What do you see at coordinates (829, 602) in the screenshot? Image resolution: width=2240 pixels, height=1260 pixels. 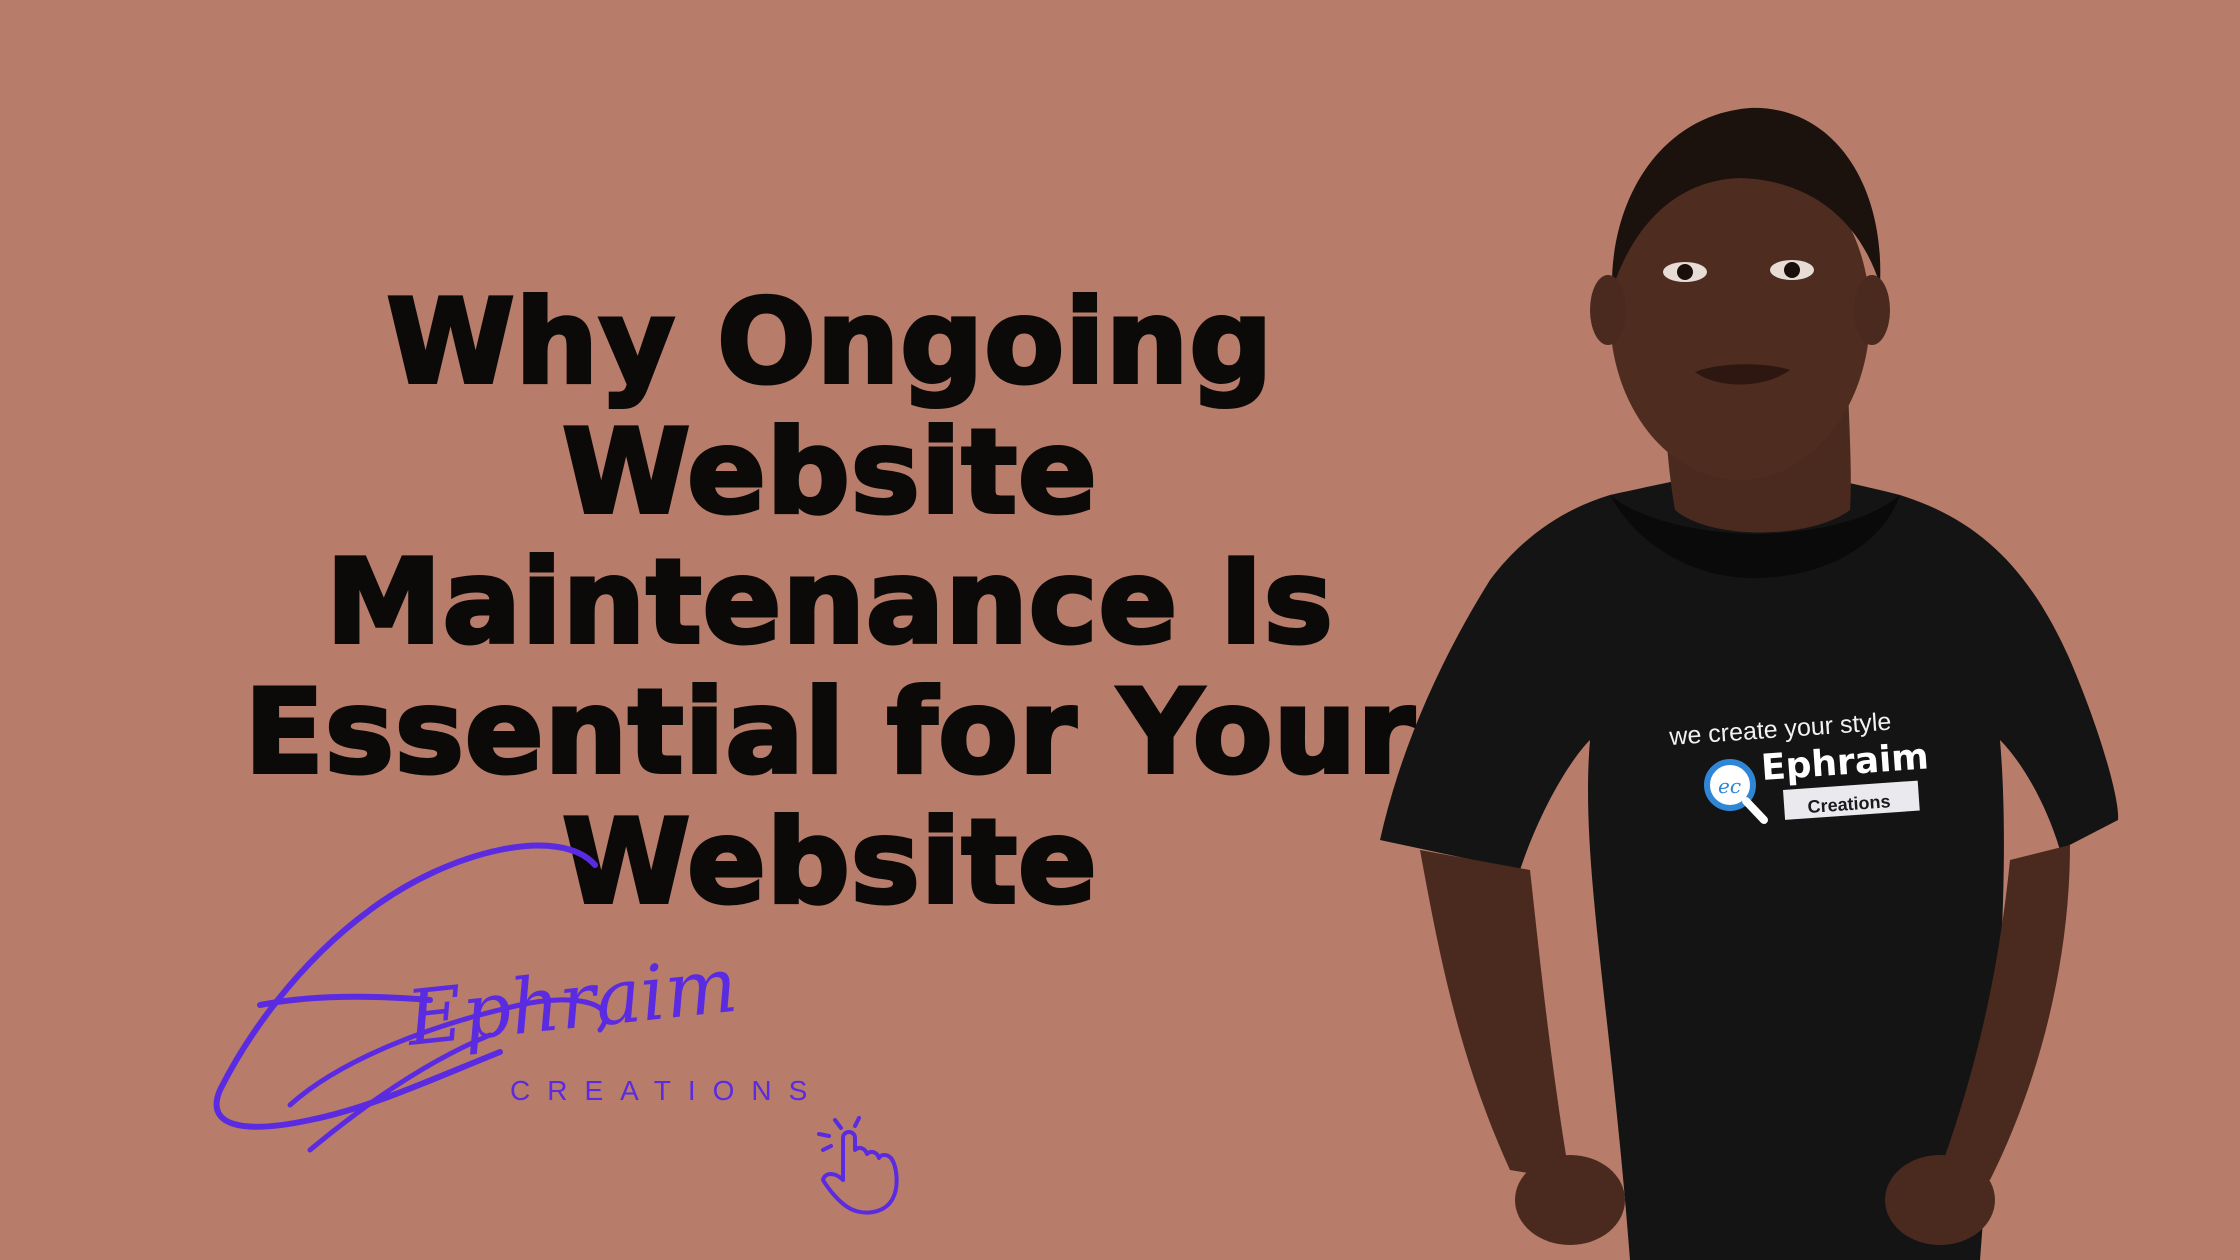 I see `headline-line-2: Maintenance Is` at bounding box center [829, 602].